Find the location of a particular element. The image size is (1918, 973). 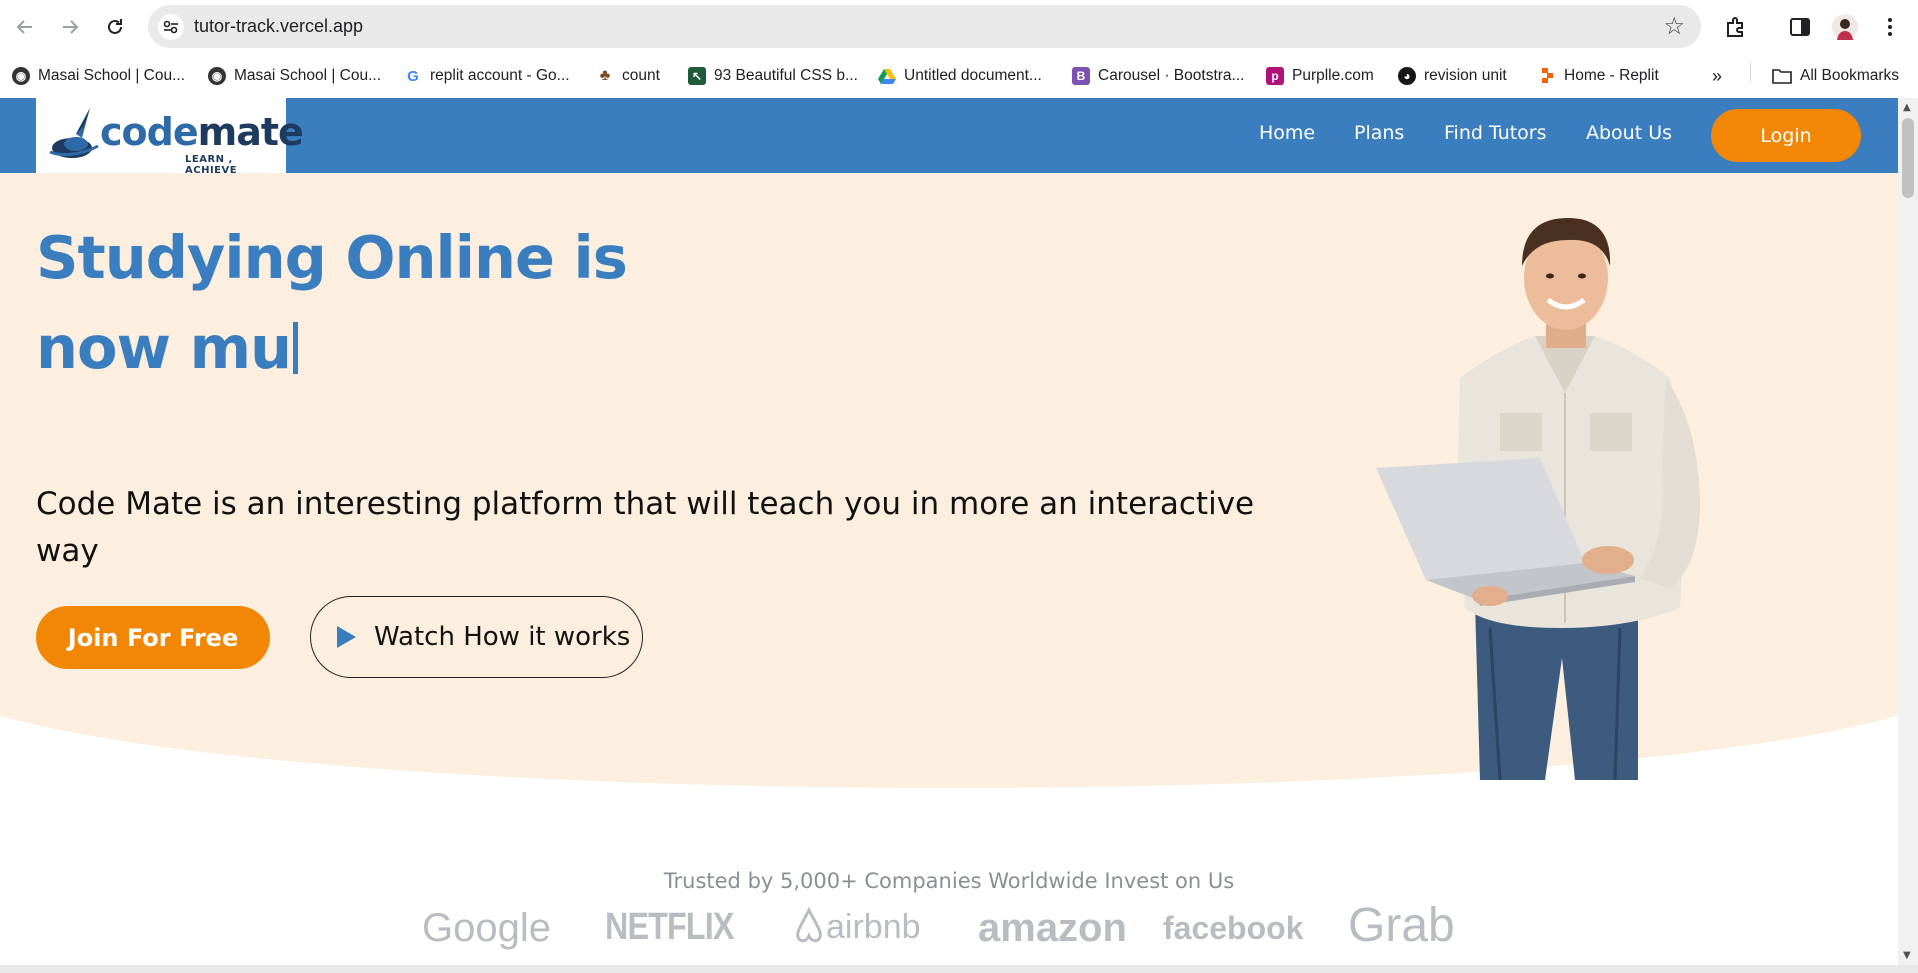

page-scrollbar: ▲ ▼ is located at coordinates (1908, 531).